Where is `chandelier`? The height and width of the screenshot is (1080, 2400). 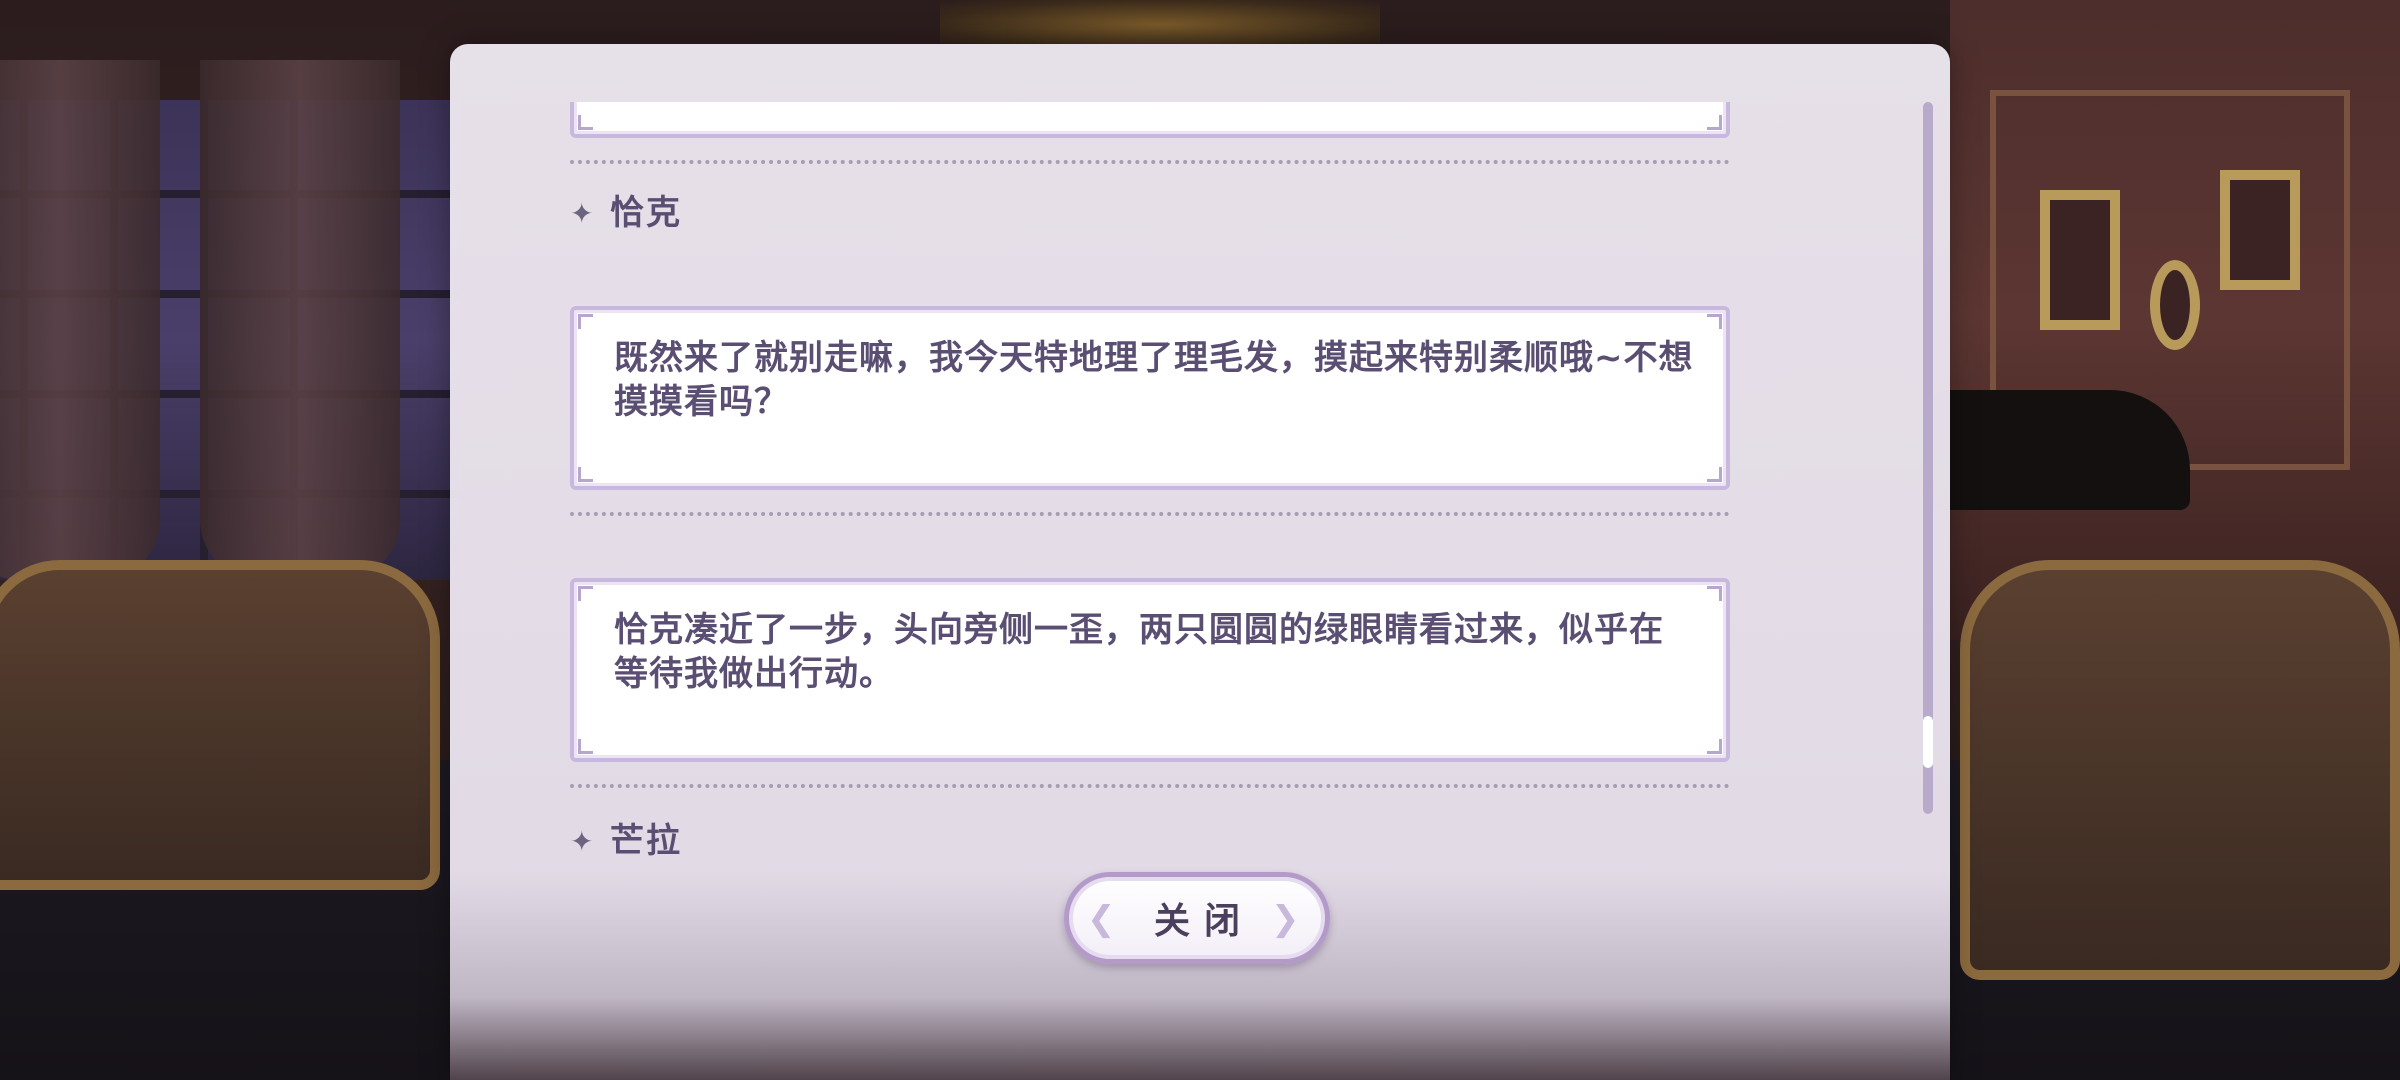
chandelier is located at coordinates (1160, 25).